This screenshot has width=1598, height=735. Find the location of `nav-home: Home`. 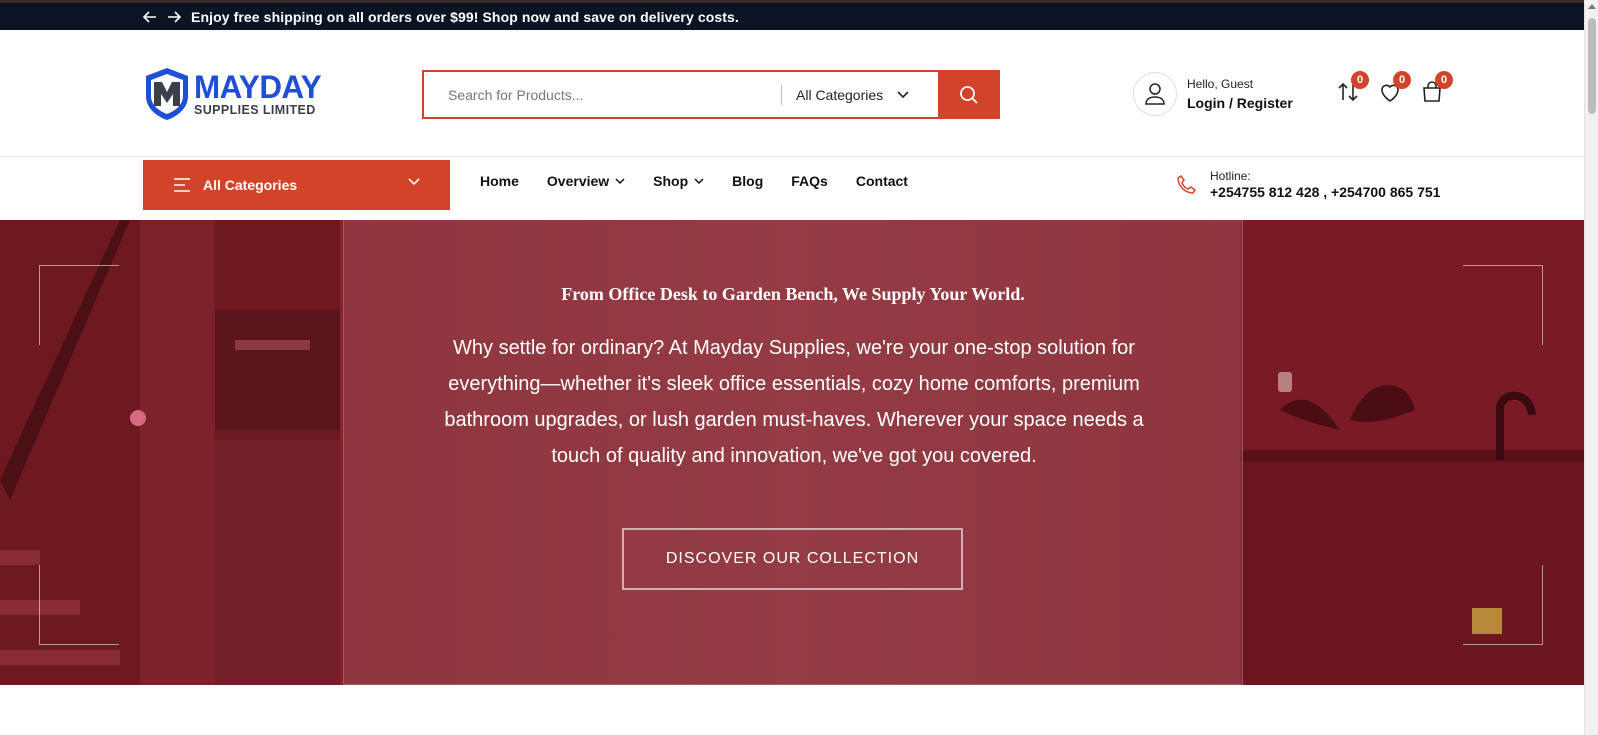

nav-home: Home is located at coordinates (499, 181).